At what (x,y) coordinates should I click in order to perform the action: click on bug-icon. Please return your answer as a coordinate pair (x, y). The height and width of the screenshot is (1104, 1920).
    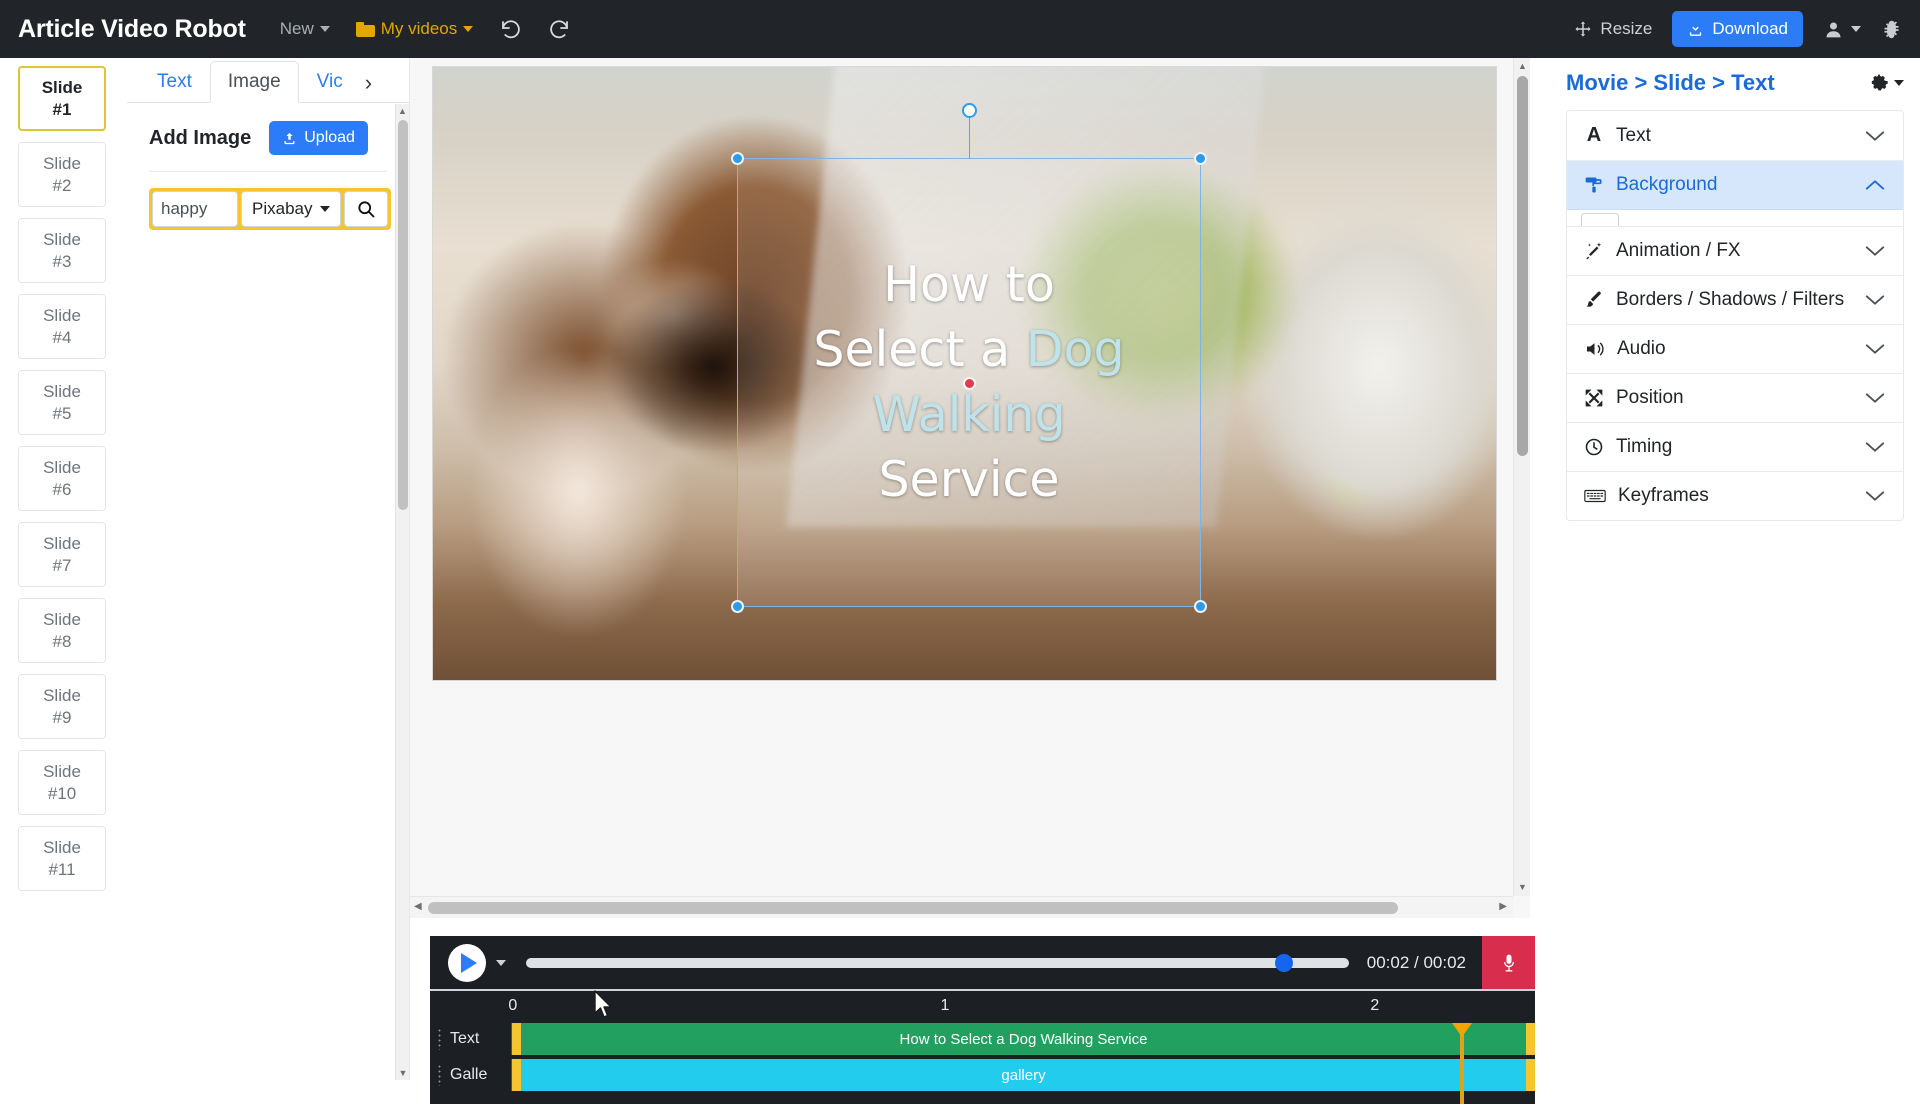
    Looking at the image, I should click on (1891, 29).